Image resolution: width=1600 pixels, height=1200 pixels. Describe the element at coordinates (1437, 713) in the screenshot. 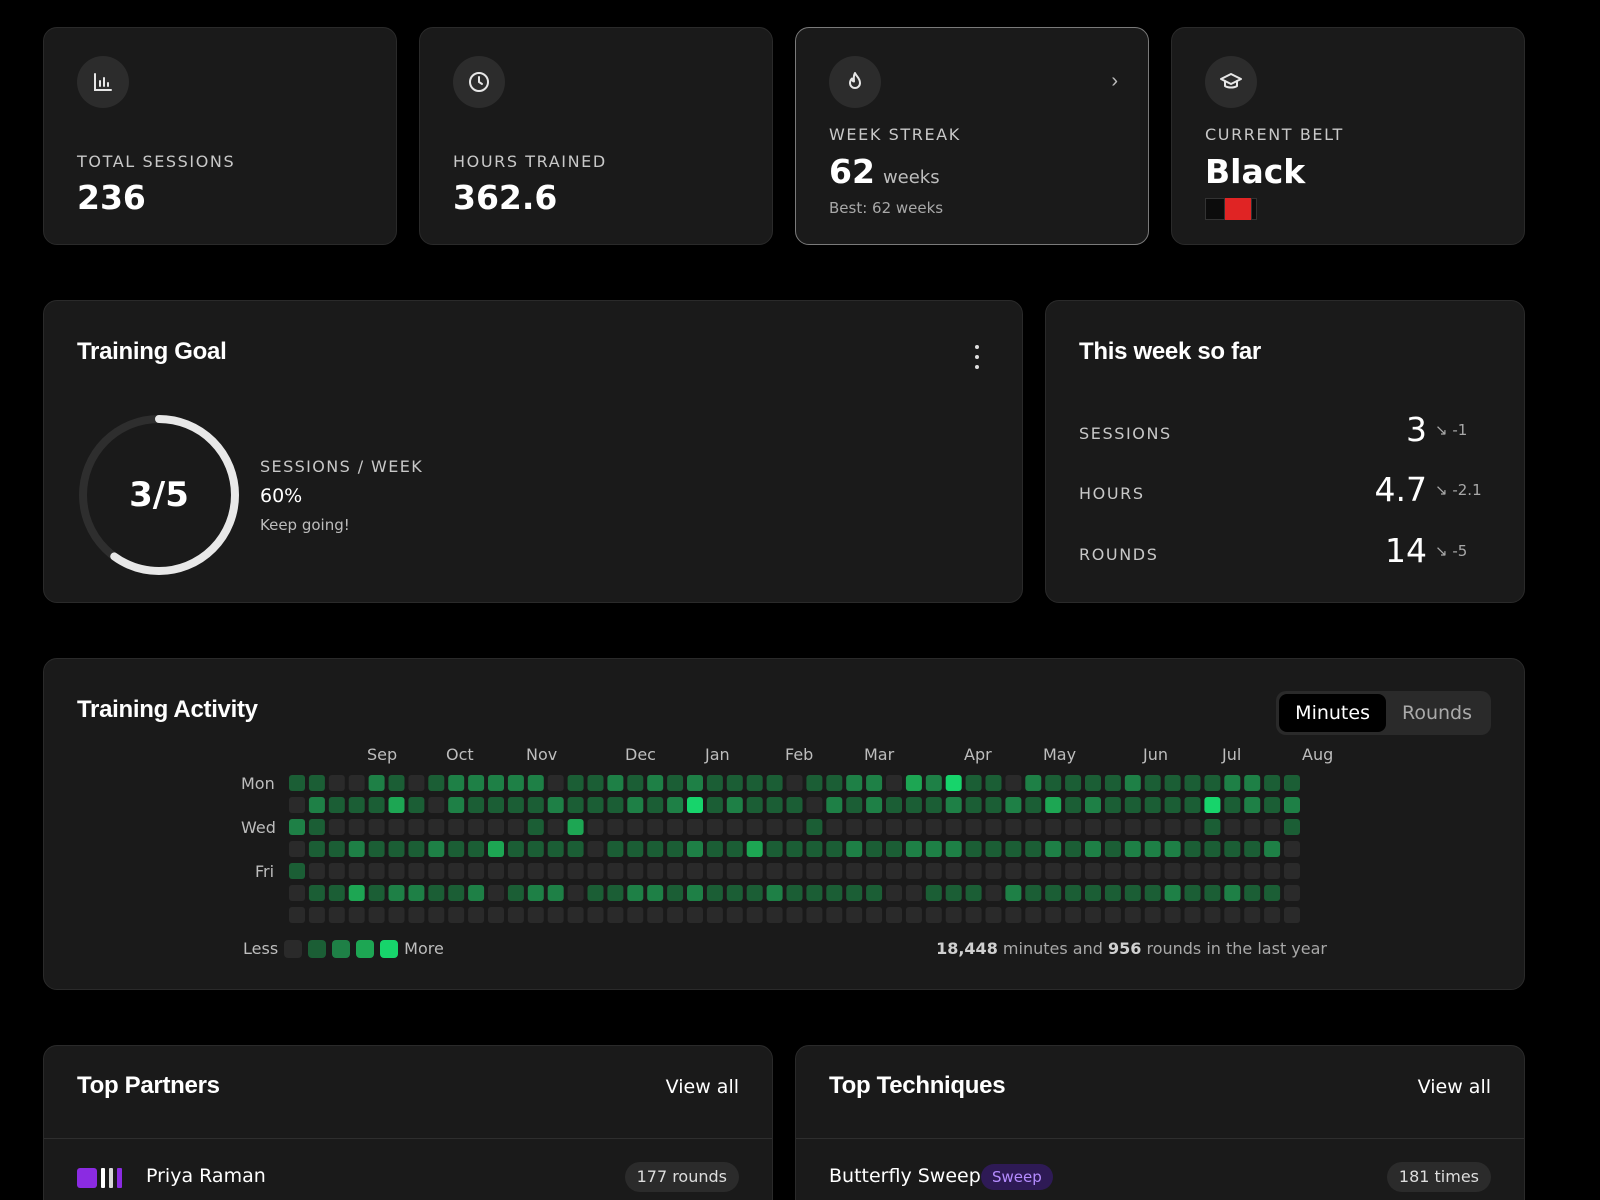

I see `toggle-rounds: Rounds` at that location.